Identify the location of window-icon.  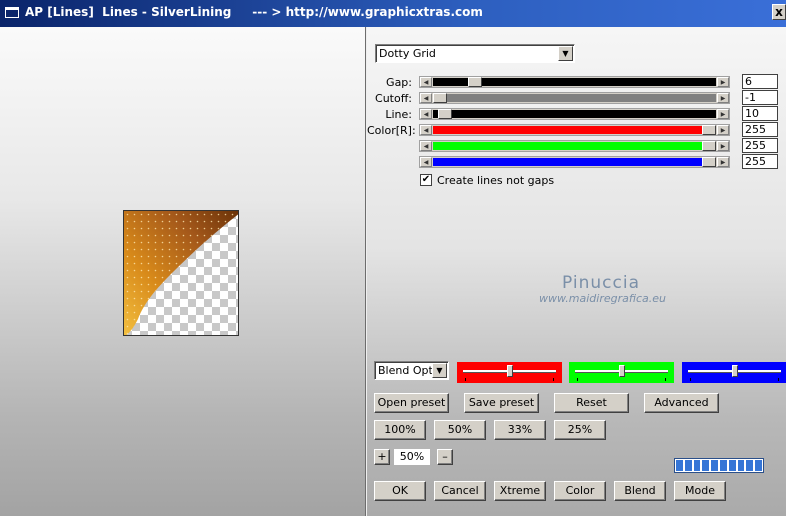
(12, 12).